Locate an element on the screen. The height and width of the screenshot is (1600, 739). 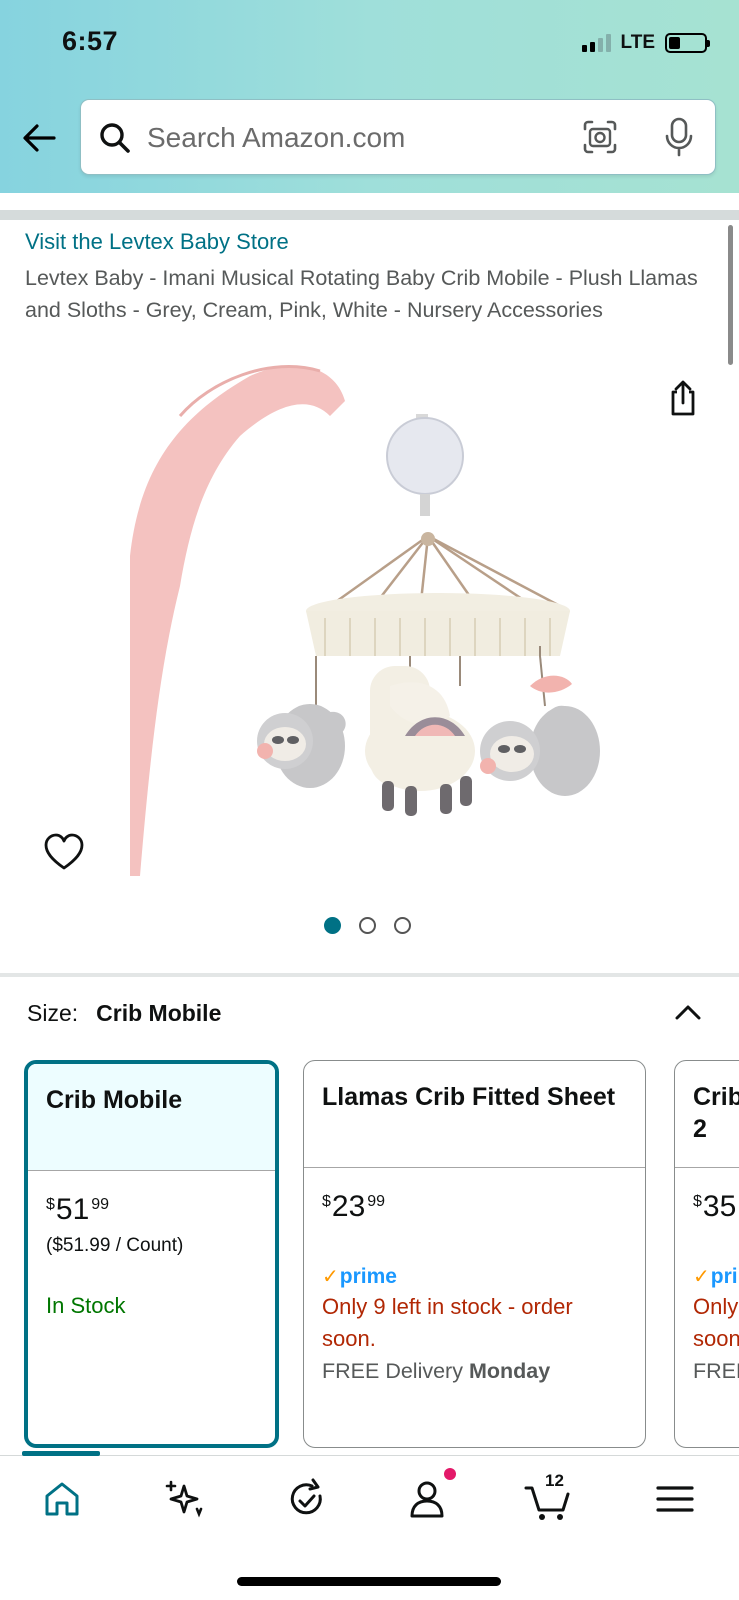
cart-count-badge: 12 is located at coordinates (554, 1480).